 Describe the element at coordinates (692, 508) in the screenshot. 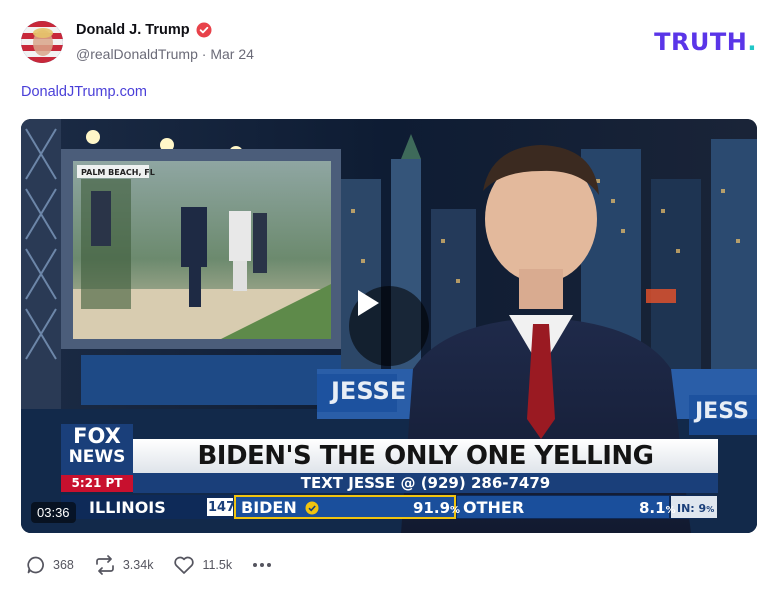

I see `ticker-reporting-value: IN: 9` at that location.